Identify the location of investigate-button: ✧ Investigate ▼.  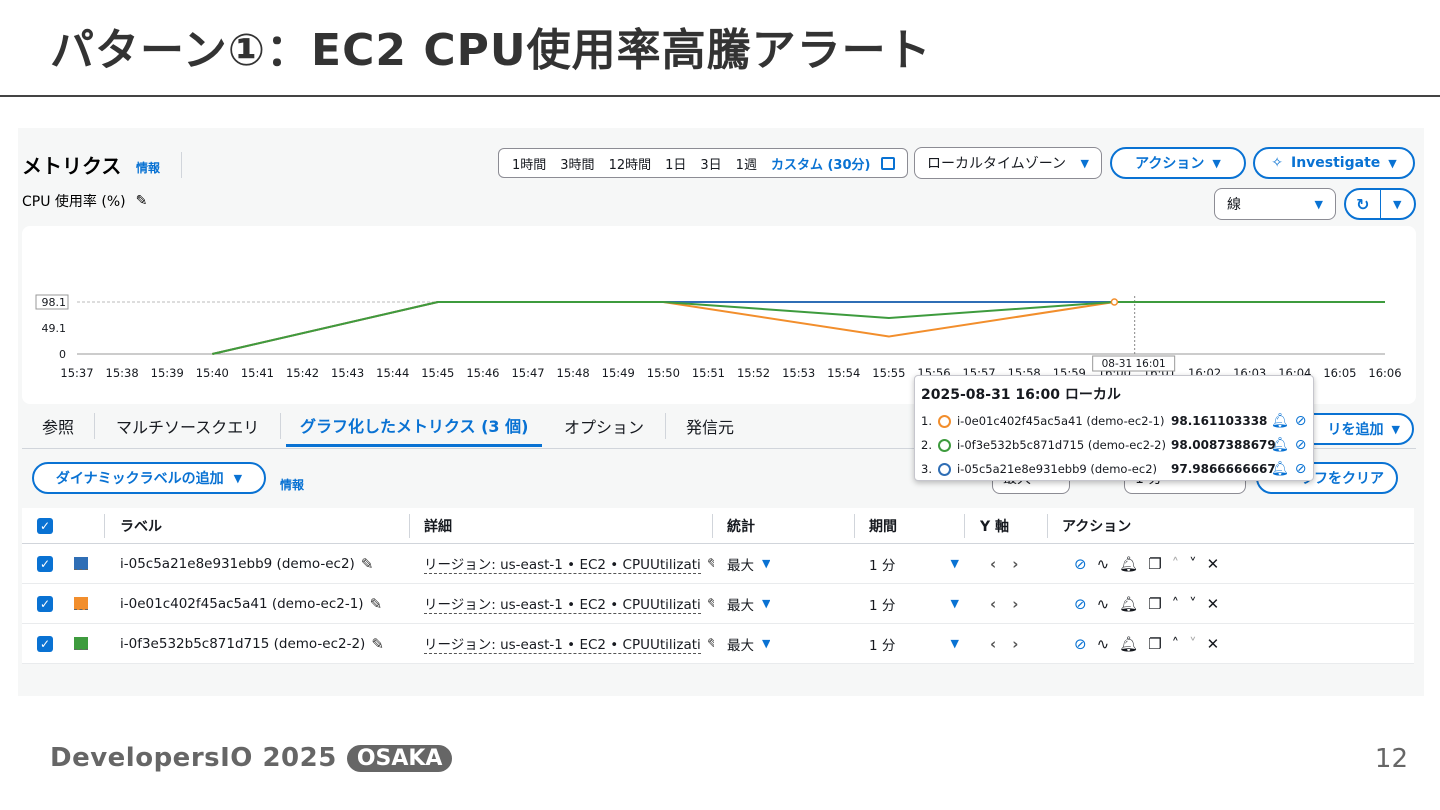
(1334, 163).